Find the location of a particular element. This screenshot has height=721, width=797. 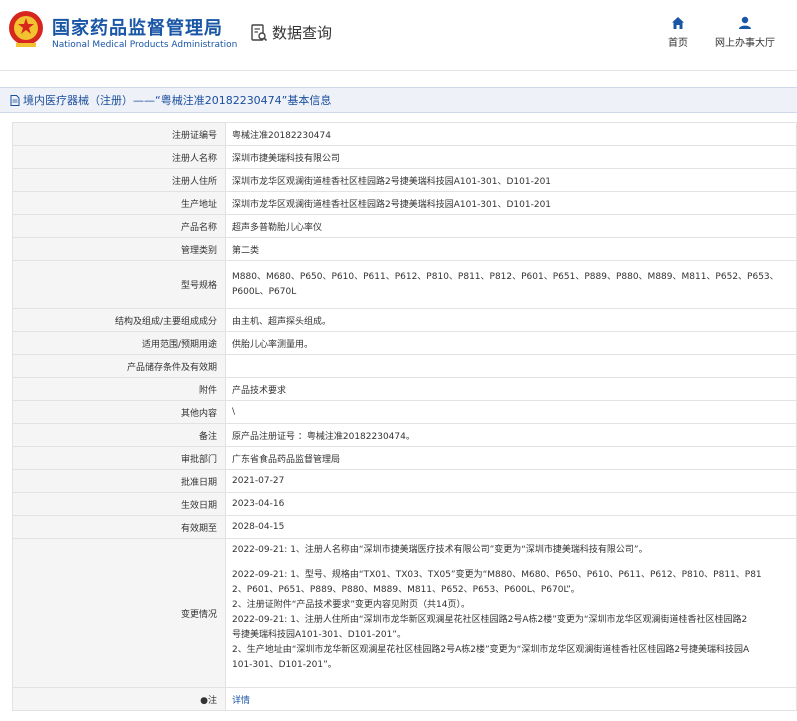

field-label: 审批部门 is located at coordinates (119, 458).